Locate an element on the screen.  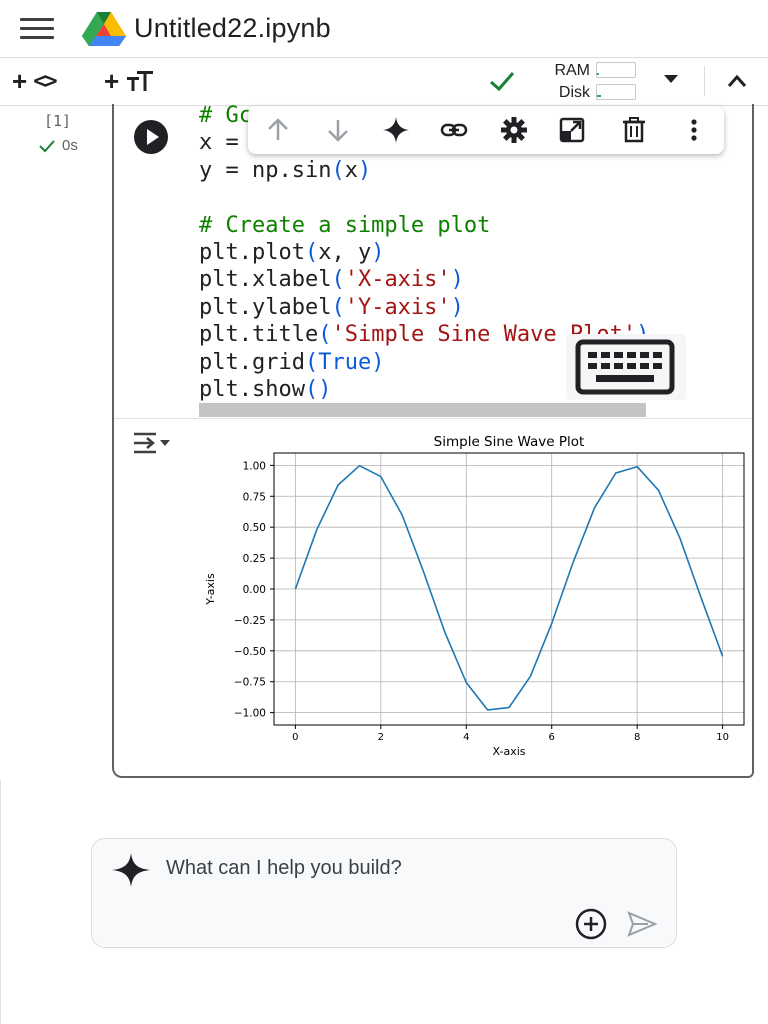
chat-input is located at coordinates (406, 868).